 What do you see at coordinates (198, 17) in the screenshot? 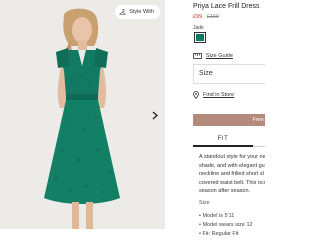
I see `sale-price: £99` at bounding box center [198, 17].